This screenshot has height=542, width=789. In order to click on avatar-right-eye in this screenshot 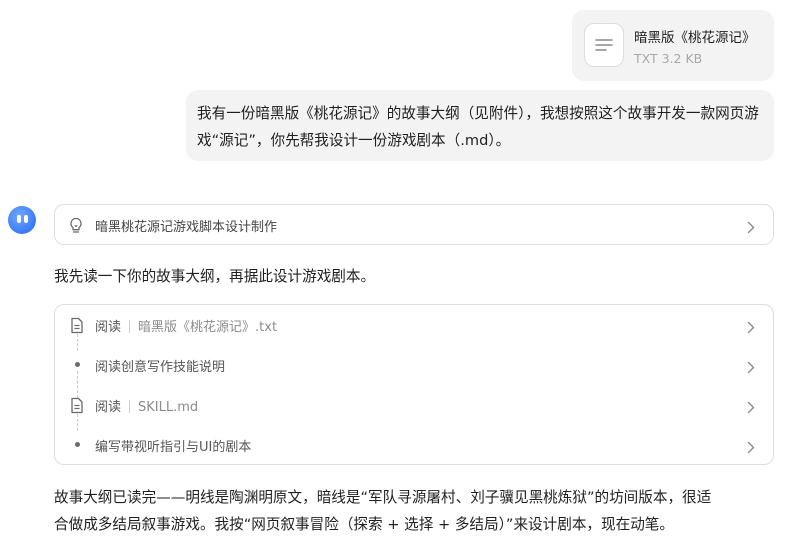, I will do `click(26, 219)`.